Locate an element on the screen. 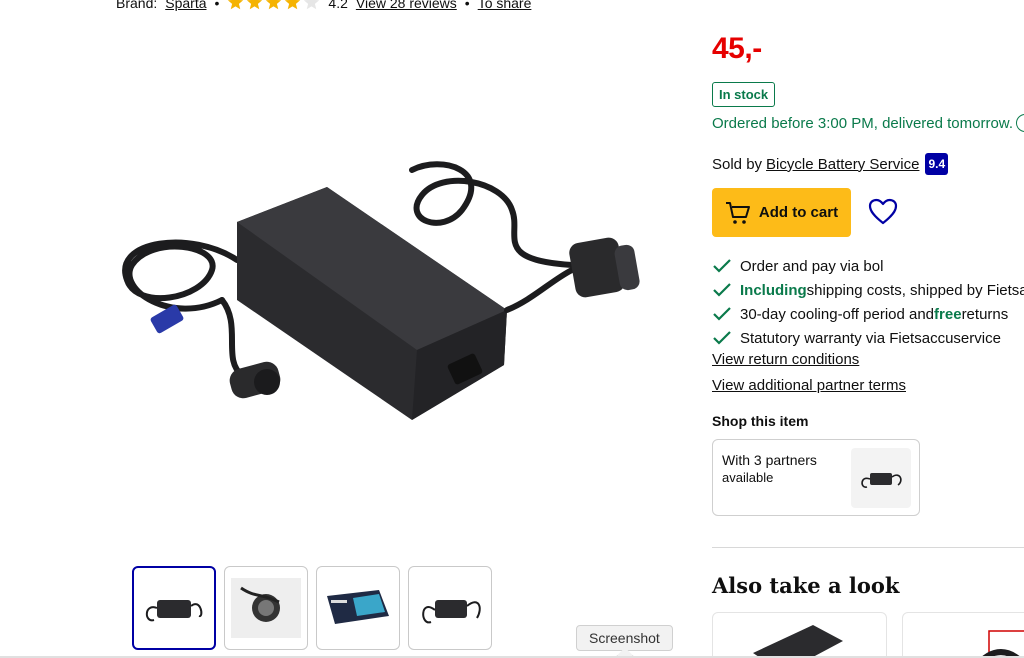 Image resolution: width=1024 pixels, height=658 pixels. partner-offers-card: With 3 partners available is located at coordinates (816, 477).